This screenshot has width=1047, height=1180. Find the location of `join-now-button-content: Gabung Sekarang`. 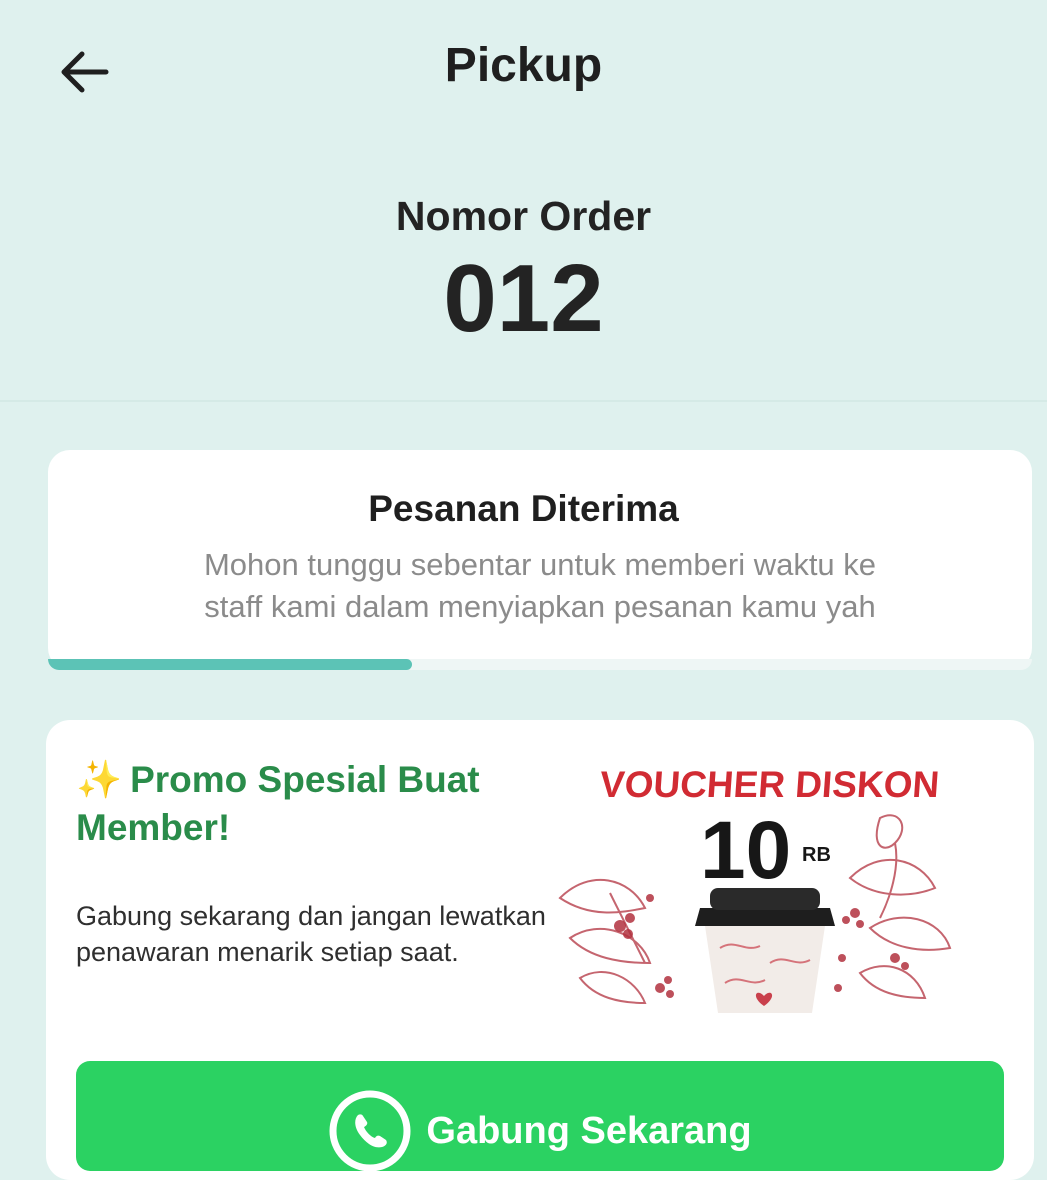

join-now-button-content: Gabung Sekarang is located at coordinates (540, 1131).